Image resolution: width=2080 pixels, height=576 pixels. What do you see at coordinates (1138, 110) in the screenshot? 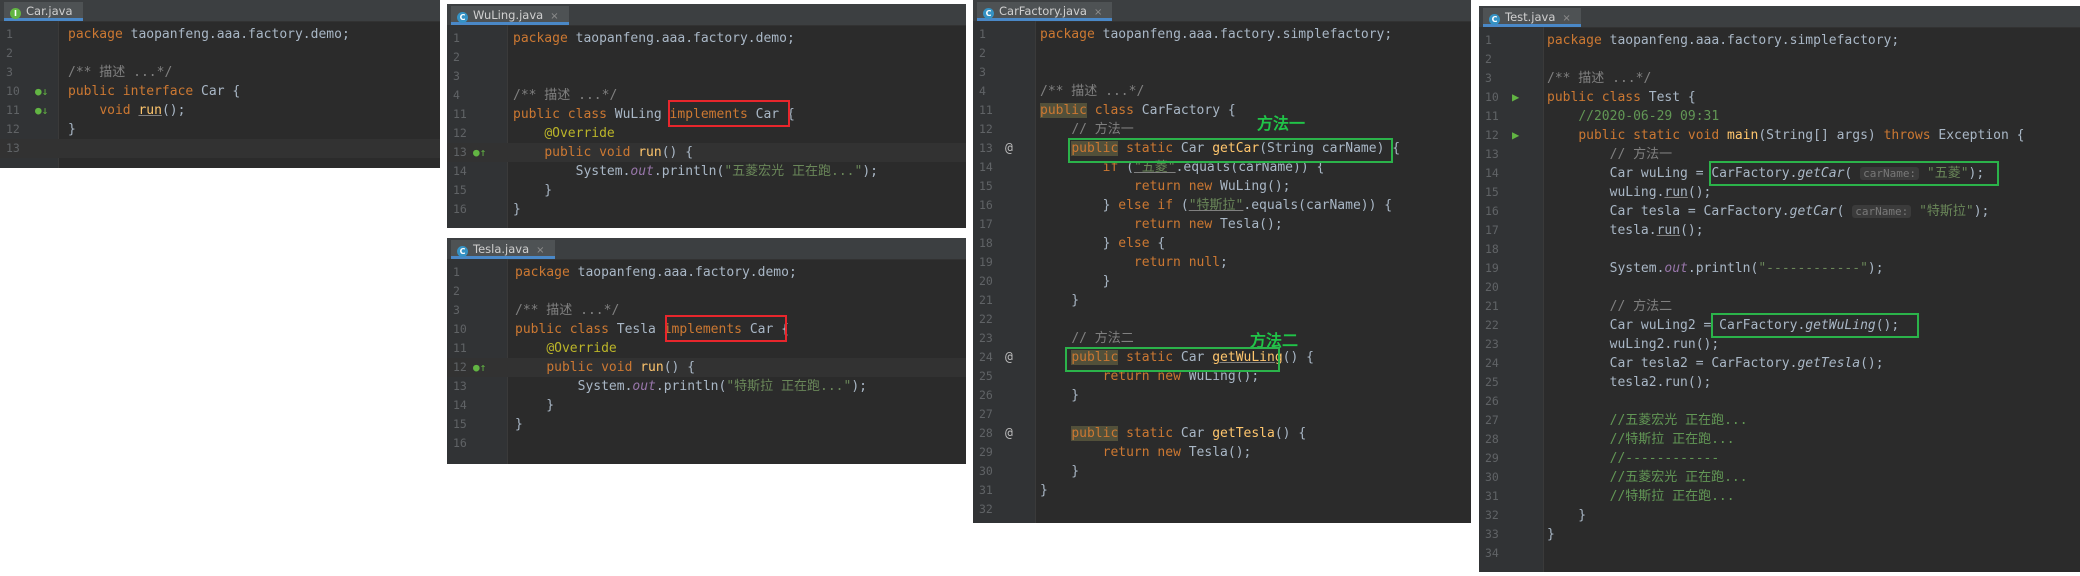
I see `code-text: public class CarFactory {` at bounding box center [1138, 110].